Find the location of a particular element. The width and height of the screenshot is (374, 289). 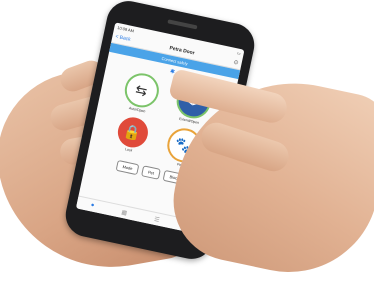

battery-icon: ▭ is located at coordinates (239, 52).